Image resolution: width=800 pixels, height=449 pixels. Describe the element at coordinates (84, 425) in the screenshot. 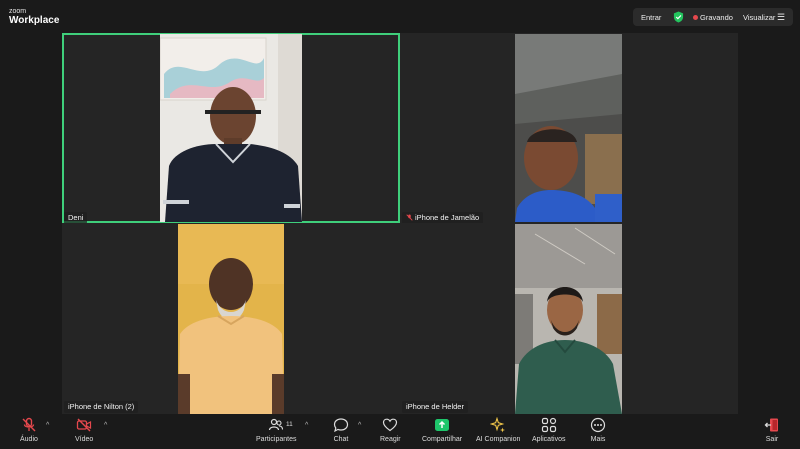

I see `video-off-icon` at that location.